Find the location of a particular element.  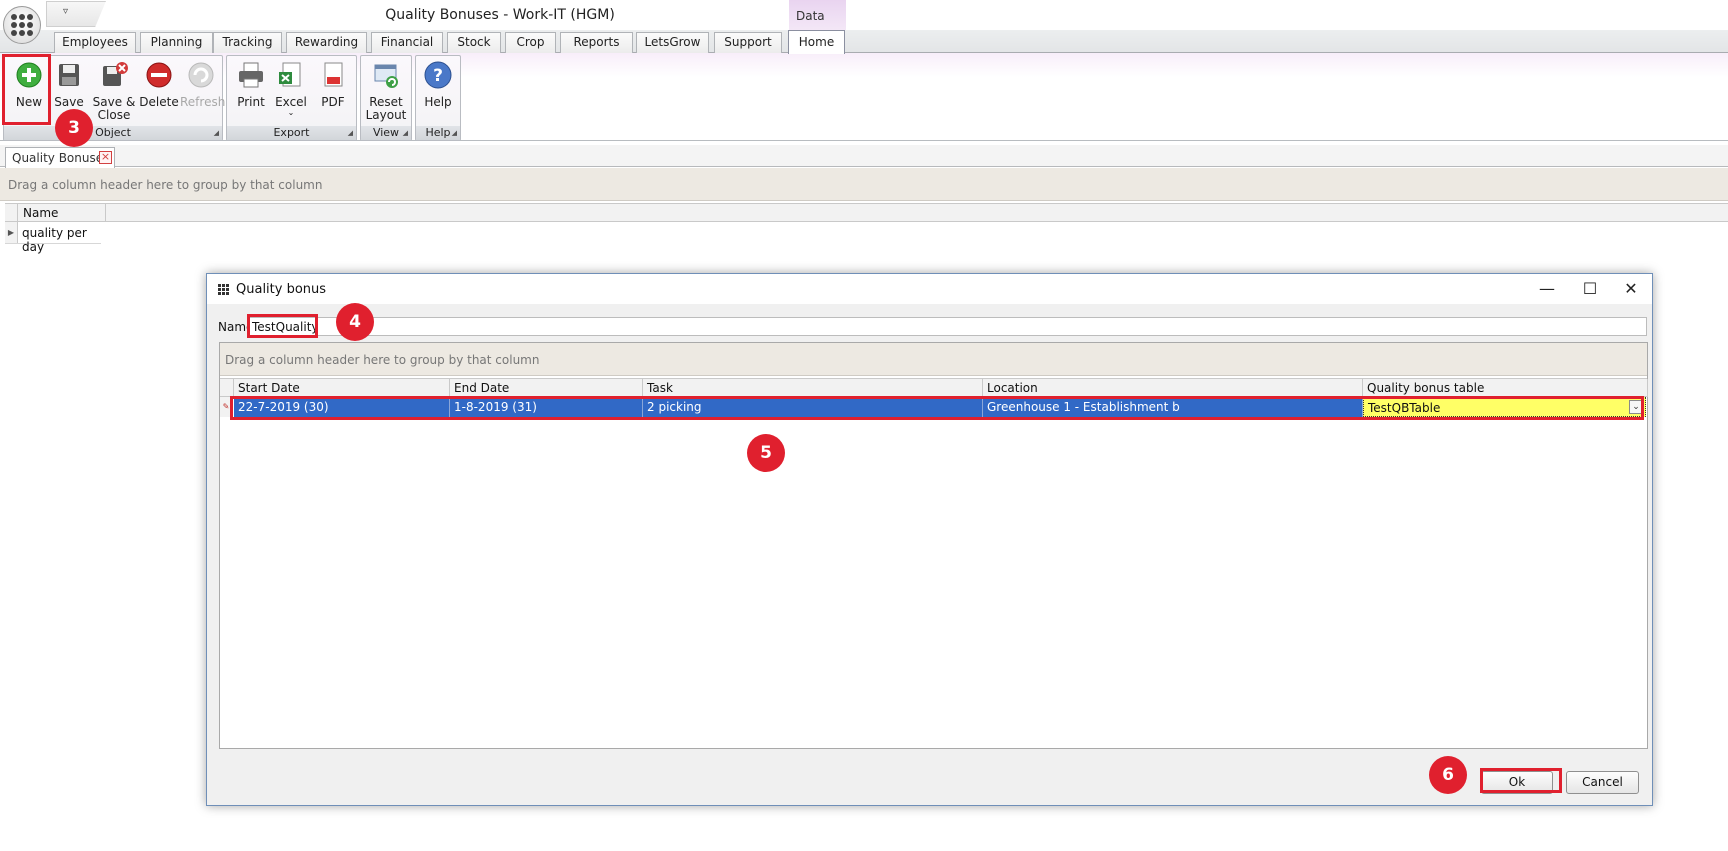

app-menu-icon is located at coordinates (22, 25).